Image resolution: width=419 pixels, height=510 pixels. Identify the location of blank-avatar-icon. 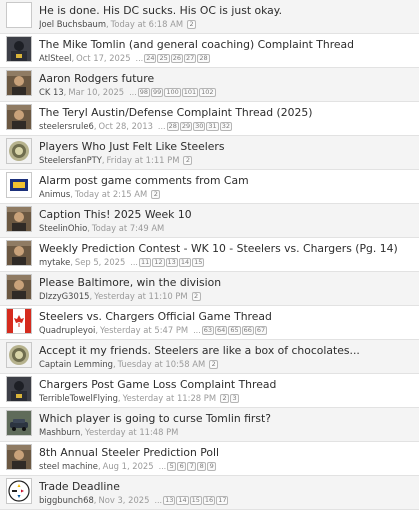
(19, 15).